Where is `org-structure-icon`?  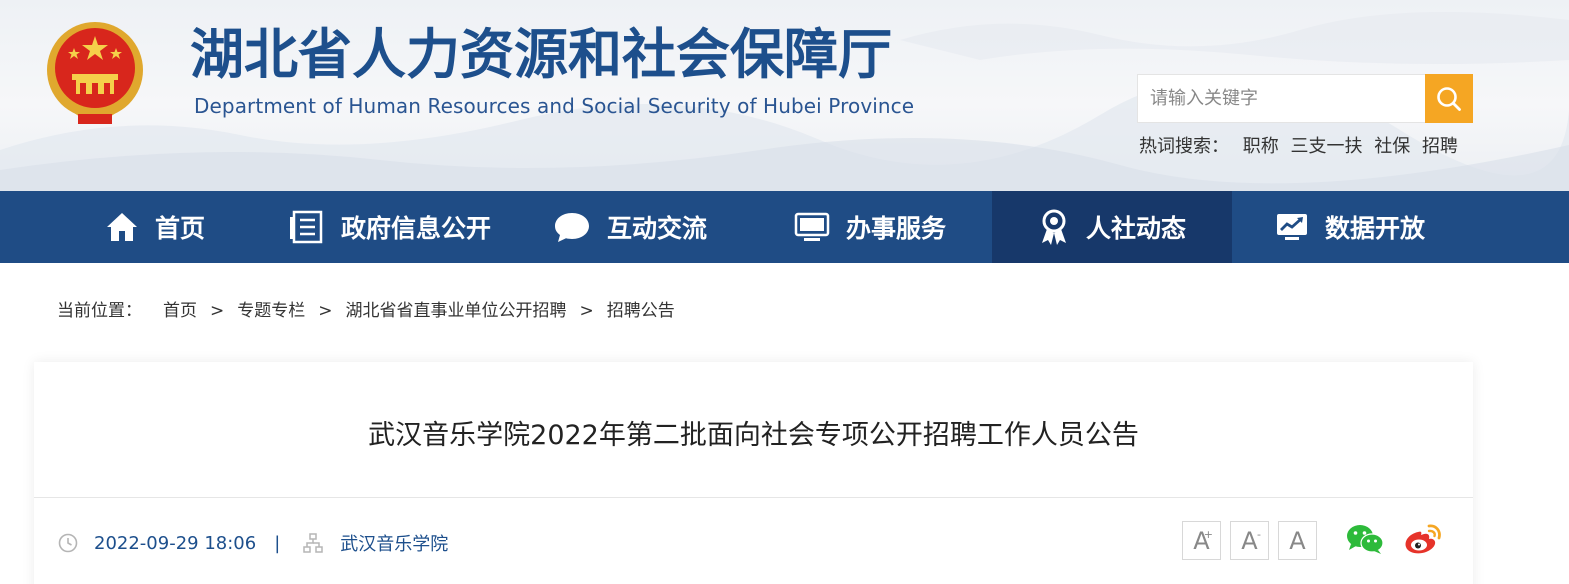
org-structure-icon is located at coordinates (313, 543).